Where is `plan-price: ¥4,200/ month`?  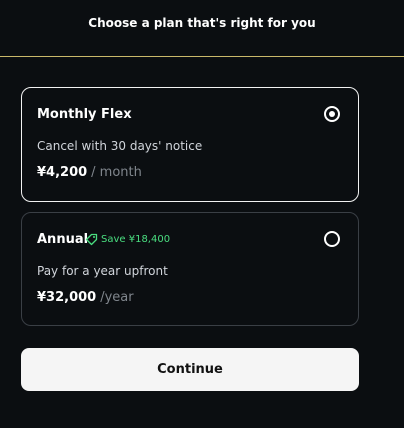 plan-price: ¥4,200/ month is located at coordinates (89, 172).